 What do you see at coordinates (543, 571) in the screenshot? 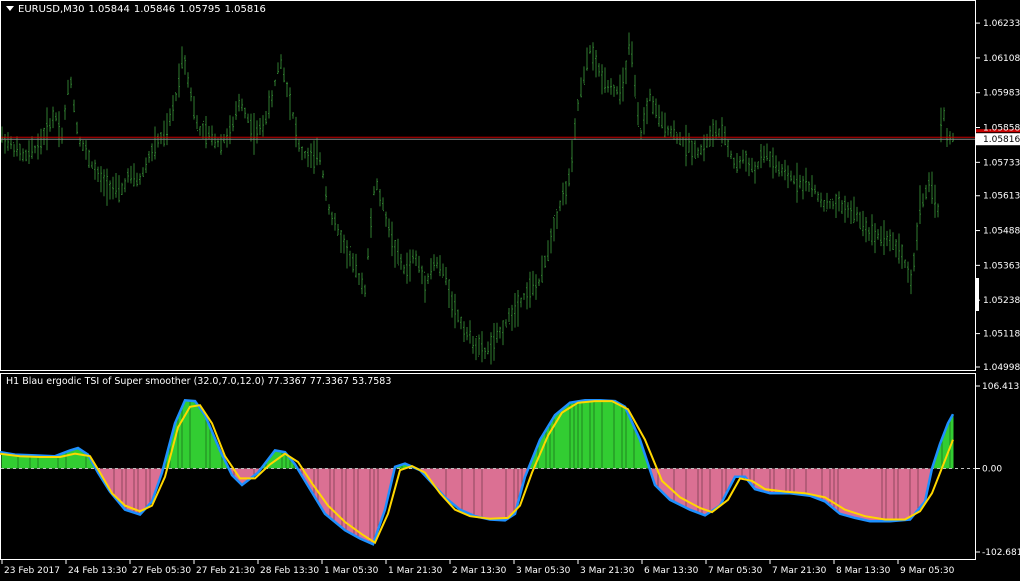
I see `time-tick-label: 3 Mar 05:30` at bounding box center [543, 571].